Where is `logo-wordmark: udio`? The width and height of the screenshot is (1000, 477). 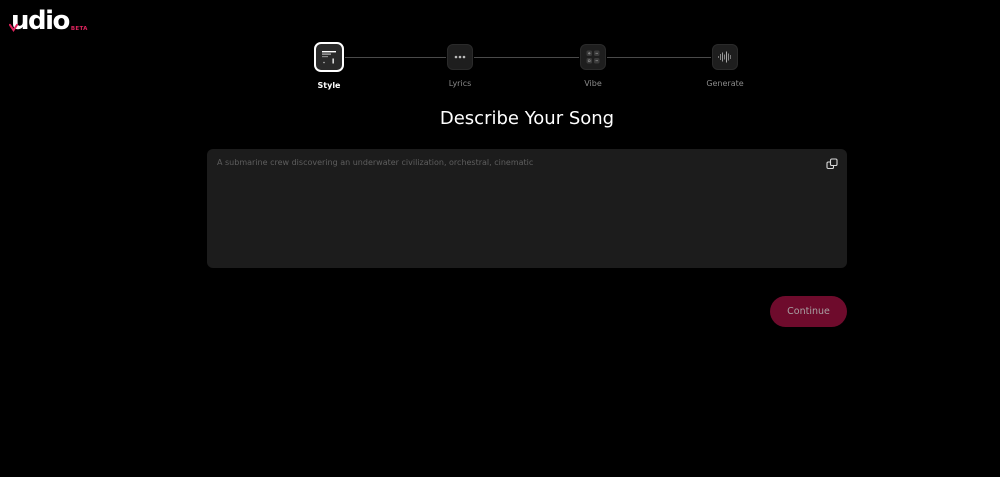
logo-wordmark: udio is located at coordinates (40, 21).